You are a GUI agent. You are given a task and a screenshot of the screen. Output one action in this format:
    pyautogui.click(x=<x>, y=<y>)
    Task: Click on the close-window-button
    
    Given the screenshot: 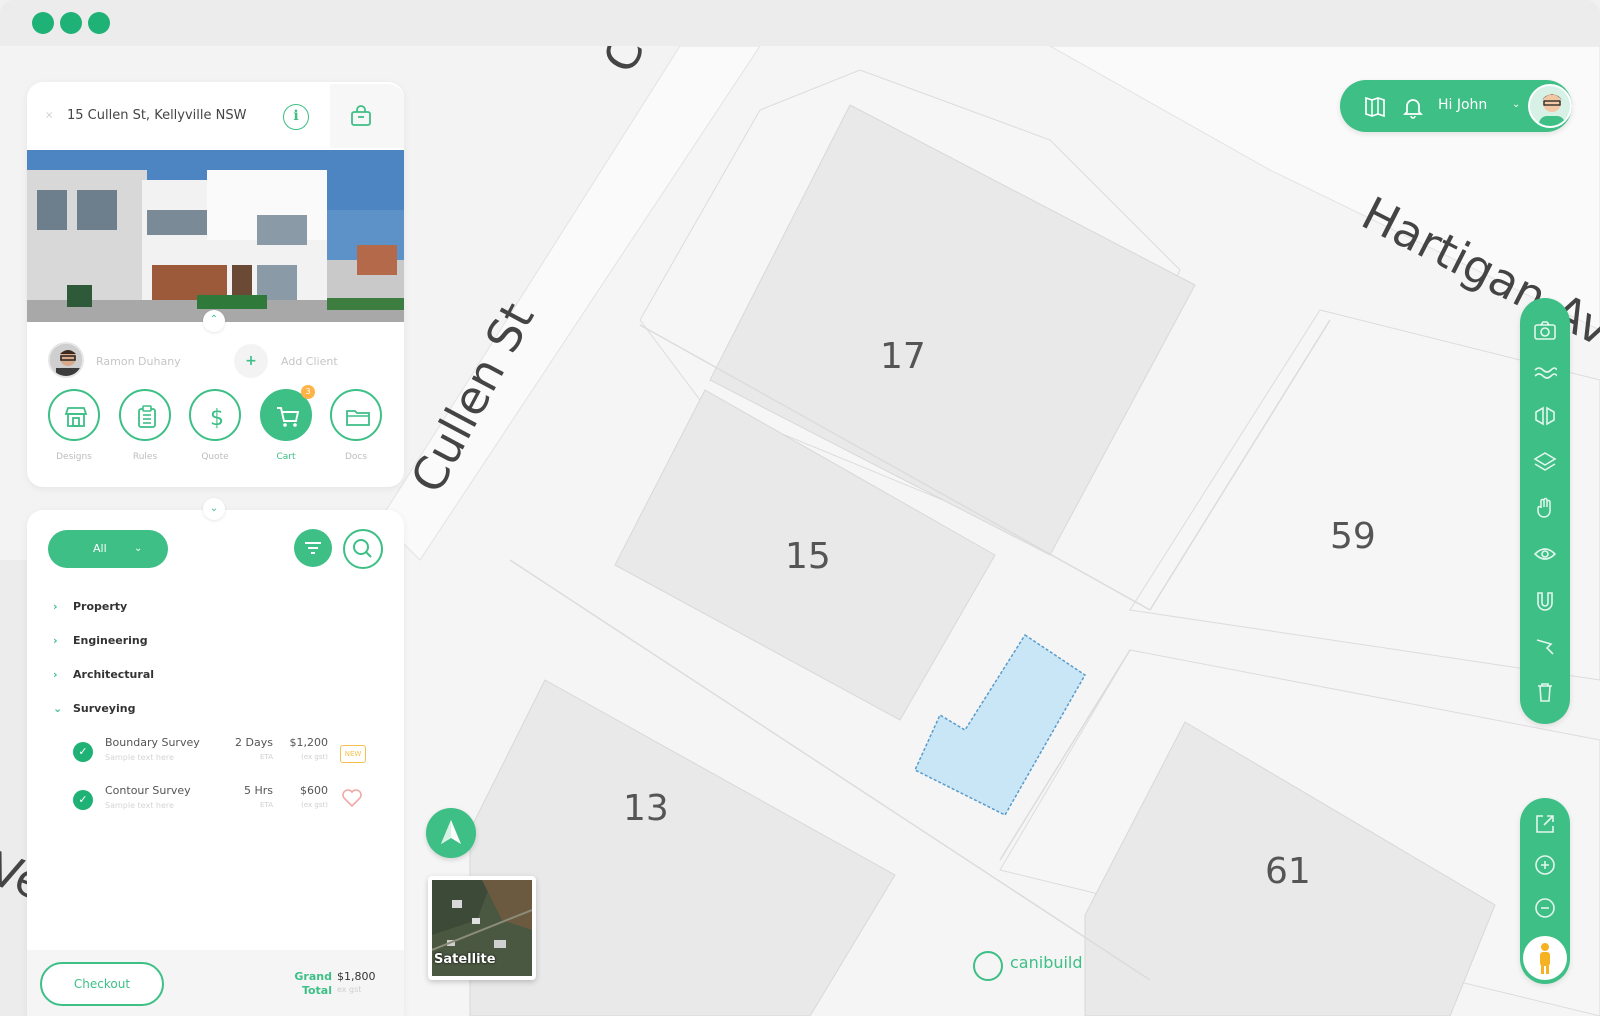 What is the action you would take?
    pyautogui.click(x=43, y=23)
    